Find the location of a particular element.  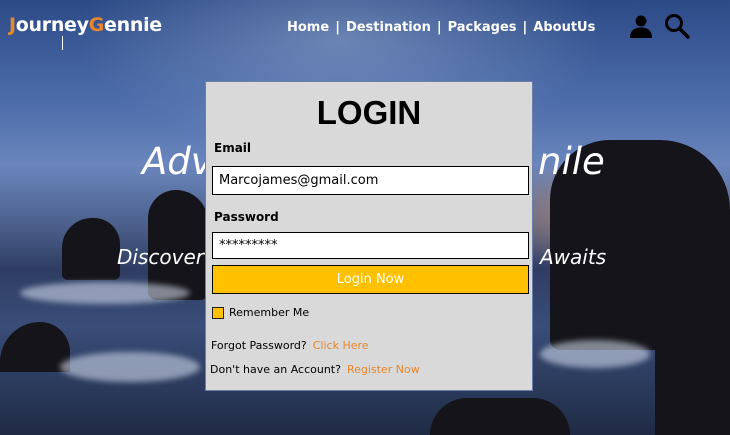

nav-packages: Packages is located at coordinates (482, 27).